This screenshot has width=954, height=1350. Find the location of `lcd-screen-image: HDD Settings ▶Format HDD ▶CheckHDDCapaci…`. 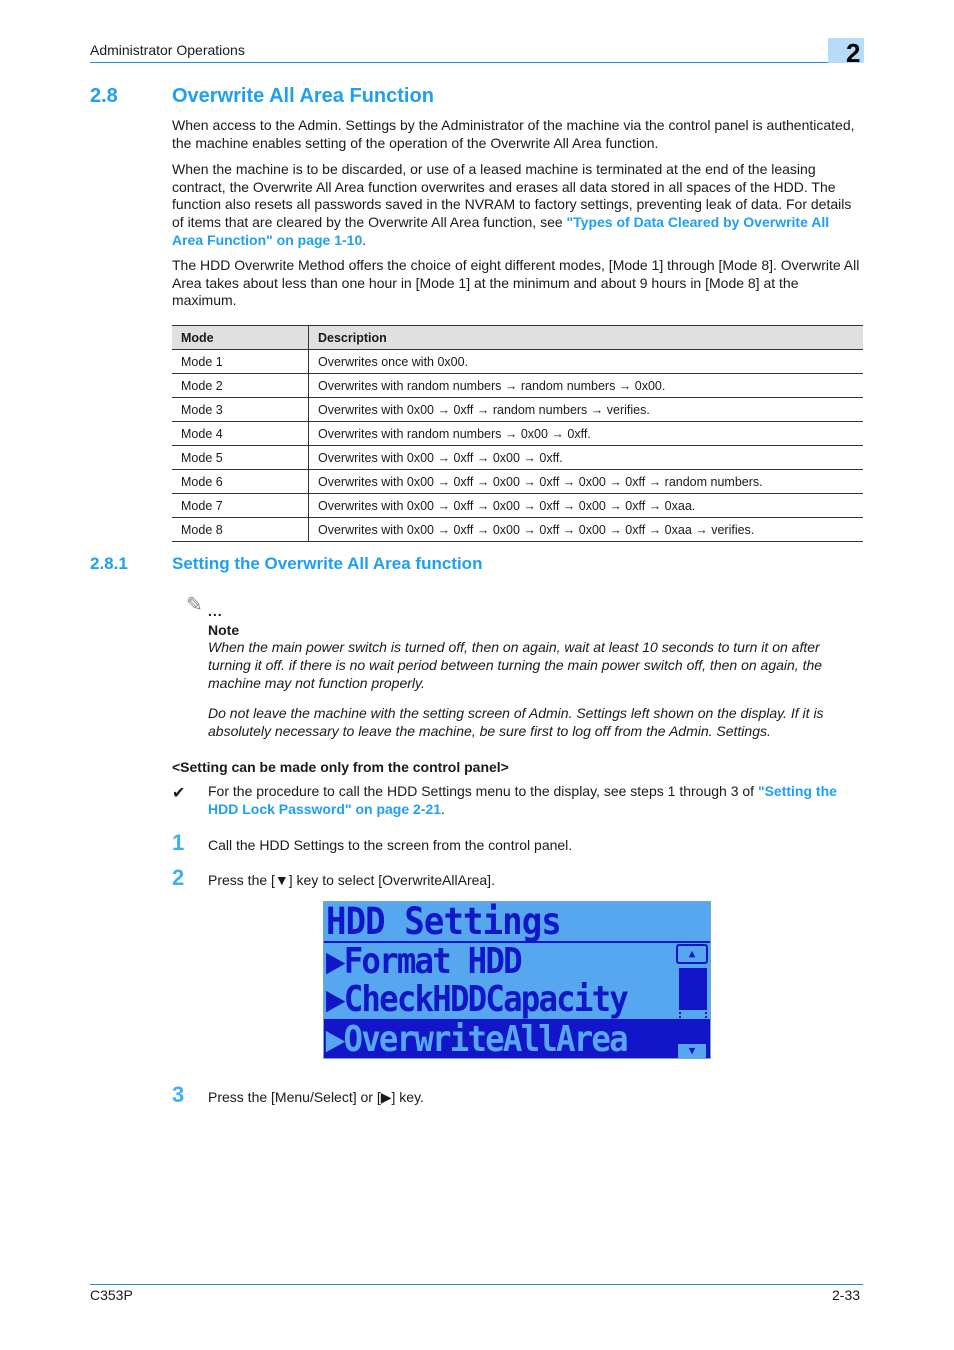

lcd-screen-image: HDD Settings ▶Format HDD ▶CheckHDDCapaci… is located at coordinates (517, 980).